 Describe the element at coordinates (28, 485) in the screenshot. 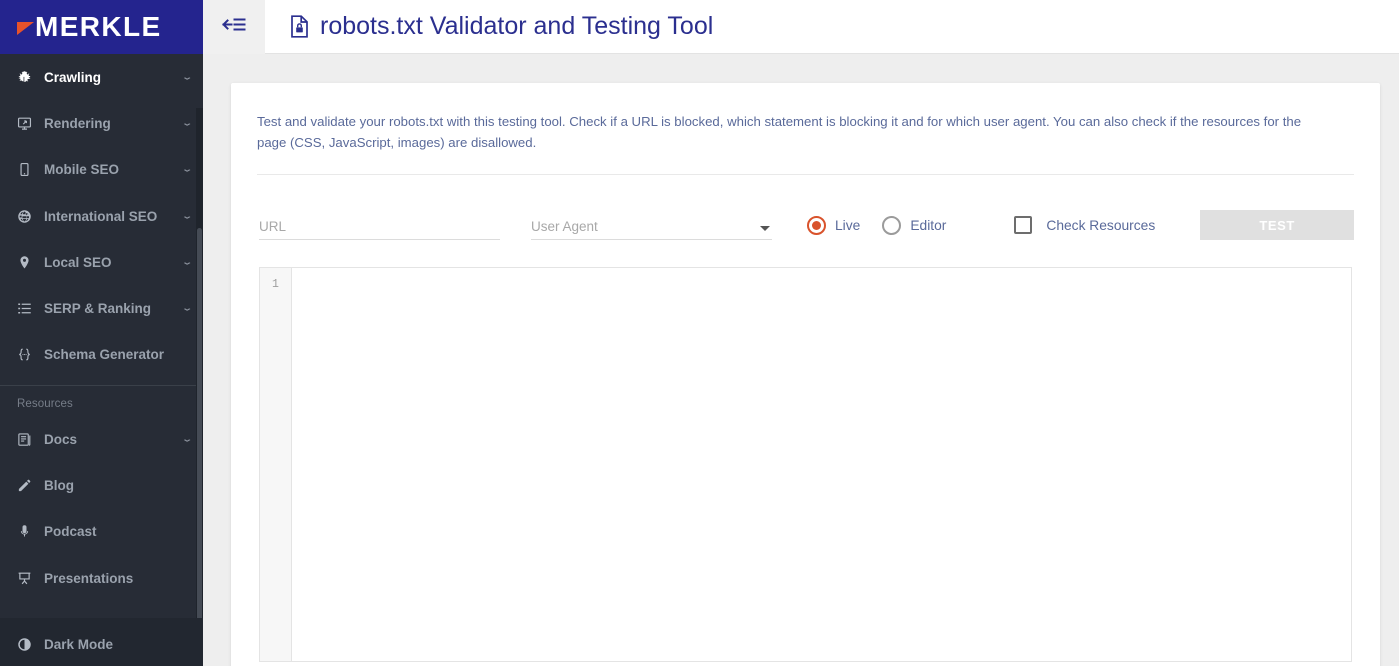

I see `pencil-icon` at that location.